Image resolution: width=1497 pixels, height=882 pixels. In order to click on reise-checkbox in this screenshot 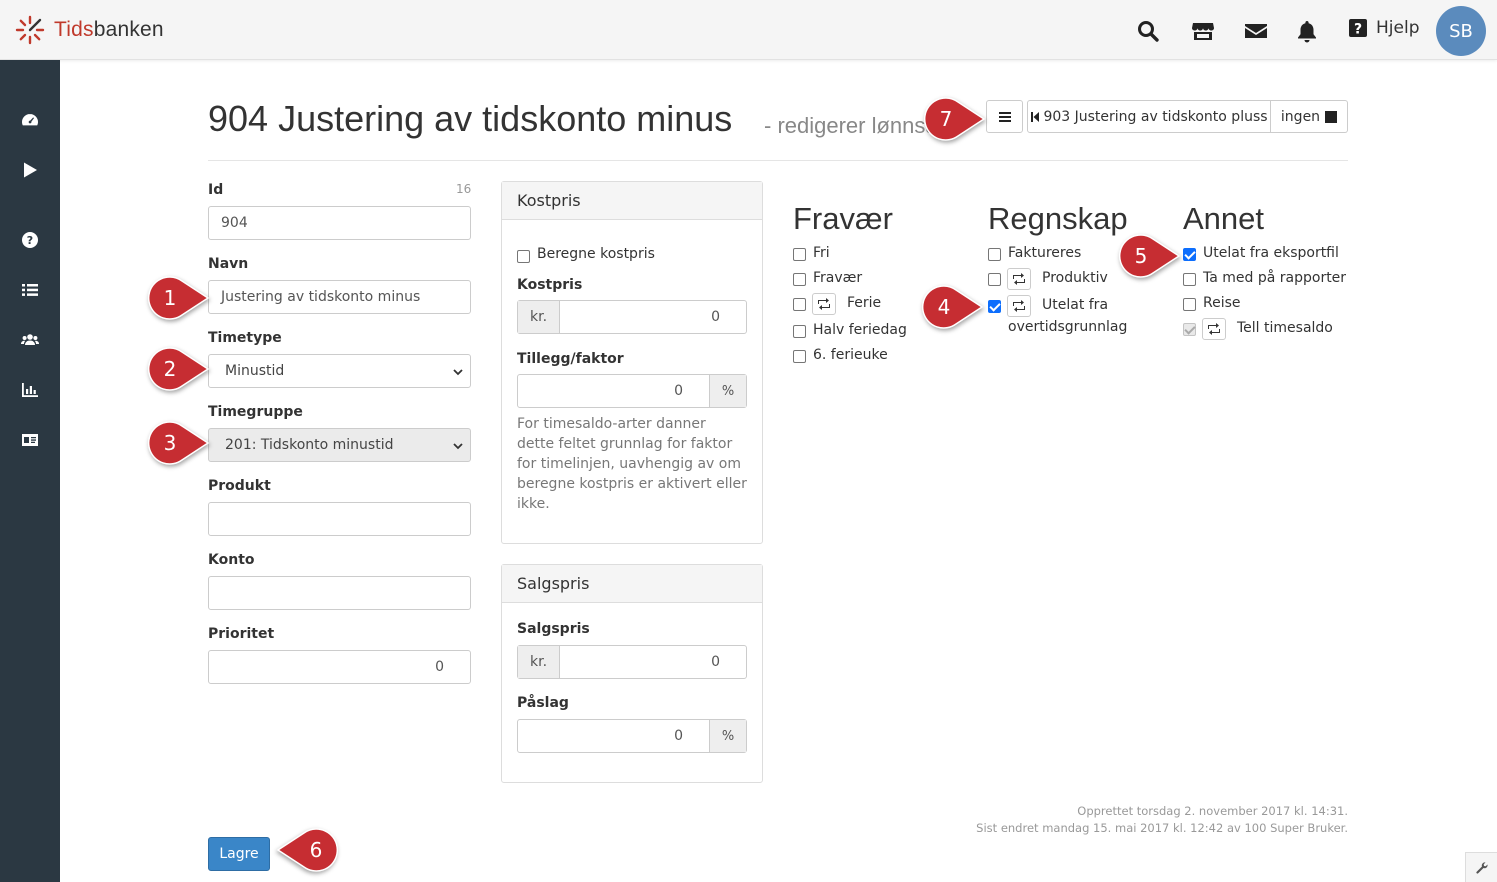, I will do `click(1189, 304)`.